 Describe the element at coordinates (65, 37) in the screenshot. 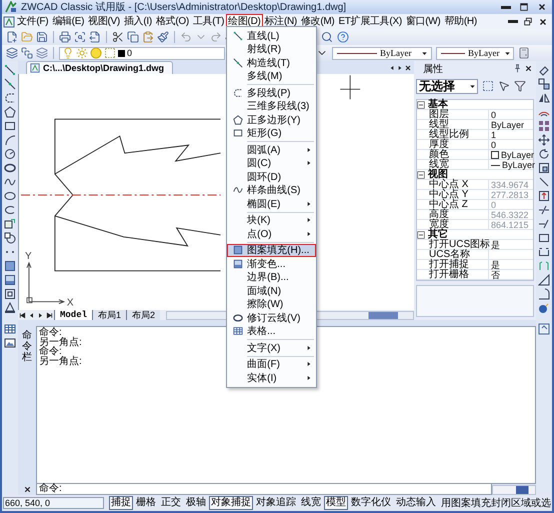

I see `printer-icon` at that location.